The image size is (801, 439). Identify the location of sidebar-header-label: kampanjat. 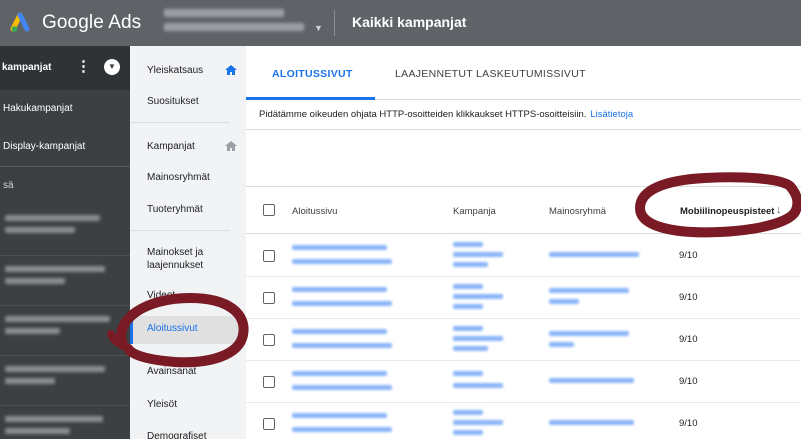
(26, 67).